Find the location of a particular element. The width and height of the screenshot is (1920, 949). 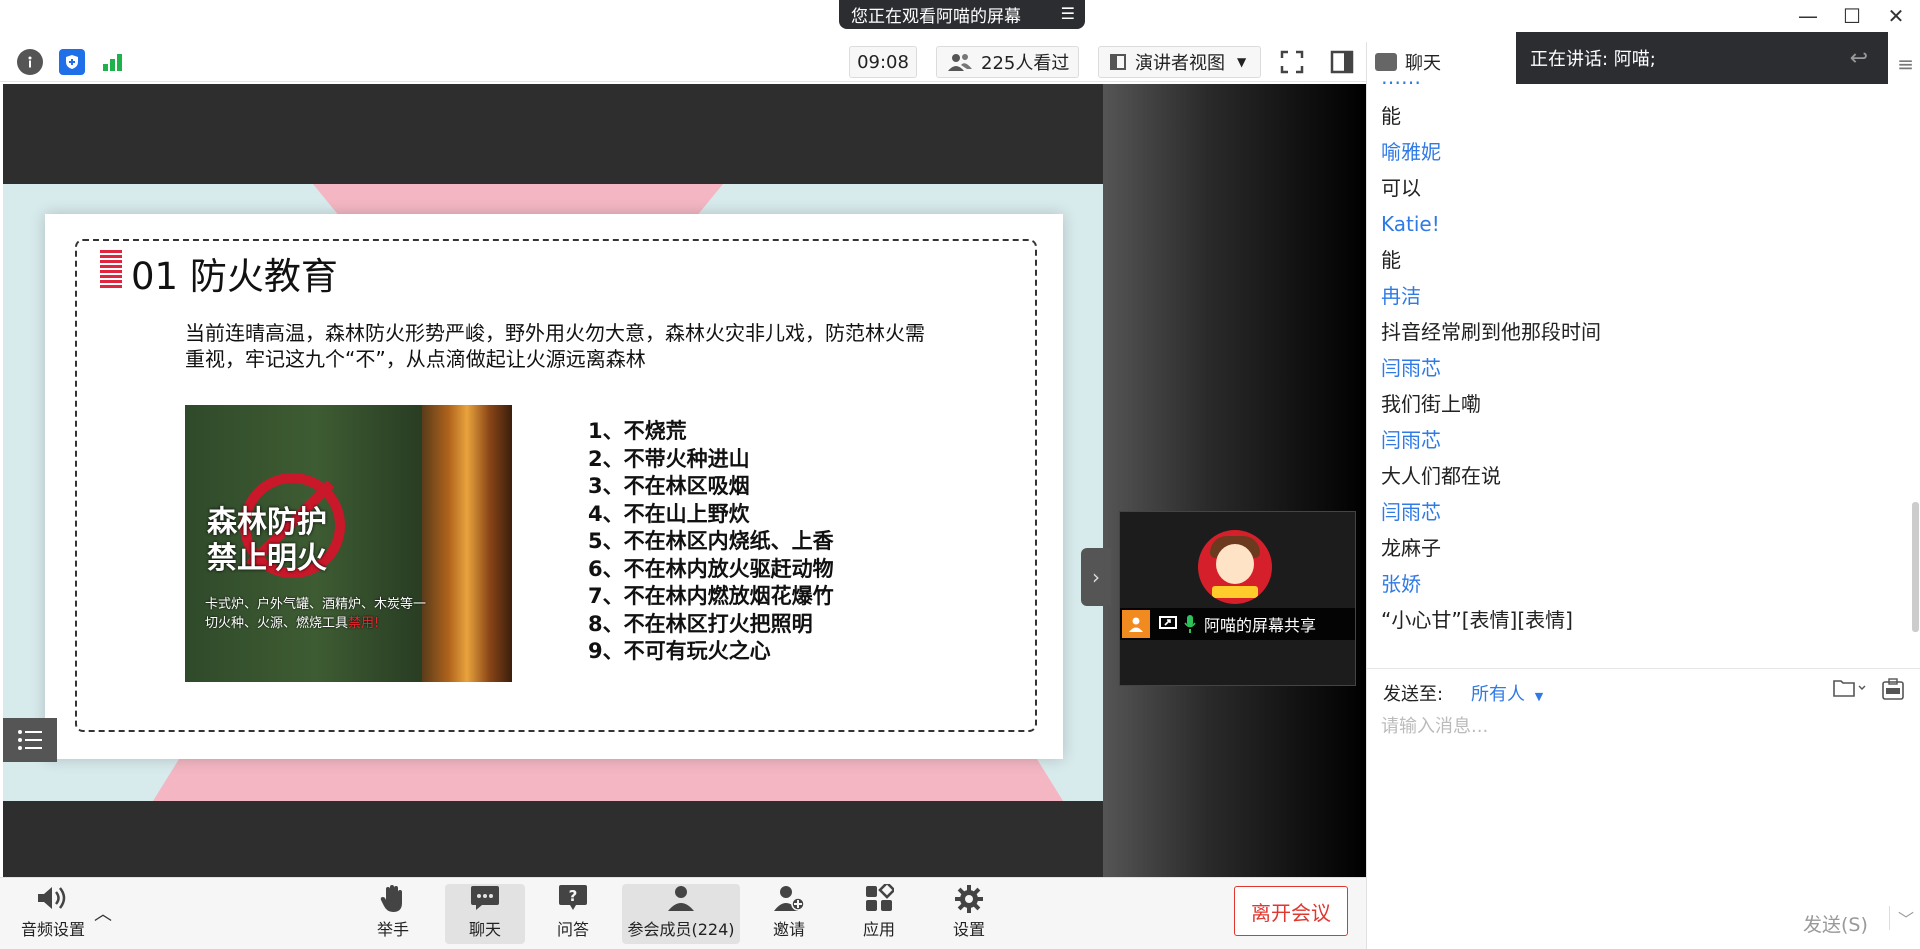

chat-label: 聊天 is located at coordinates (484, 929).